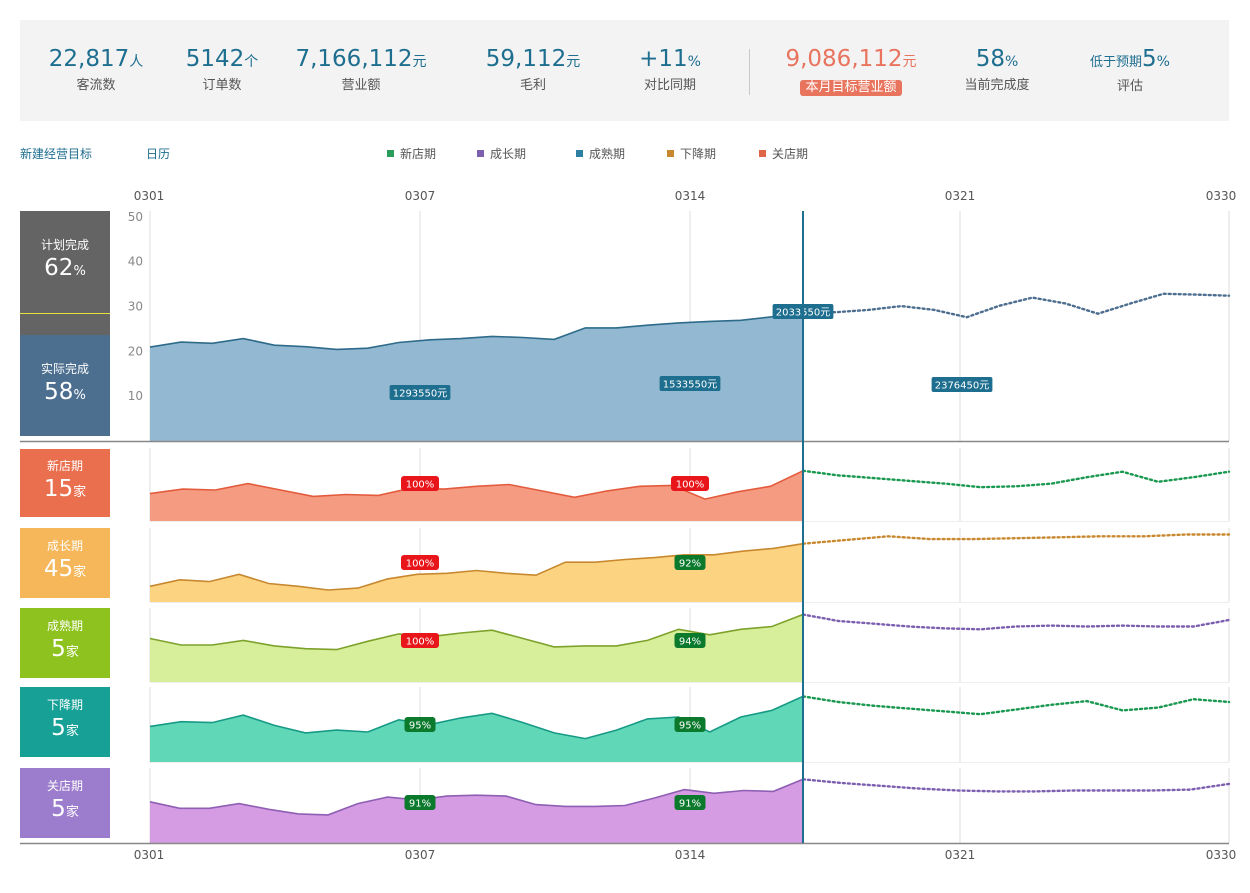 The image size is (1250, 893). What do you see at coordinates (135, 262) in the screenshot?
I see `y-tick-label: 40` at bounding box center [135, 262].